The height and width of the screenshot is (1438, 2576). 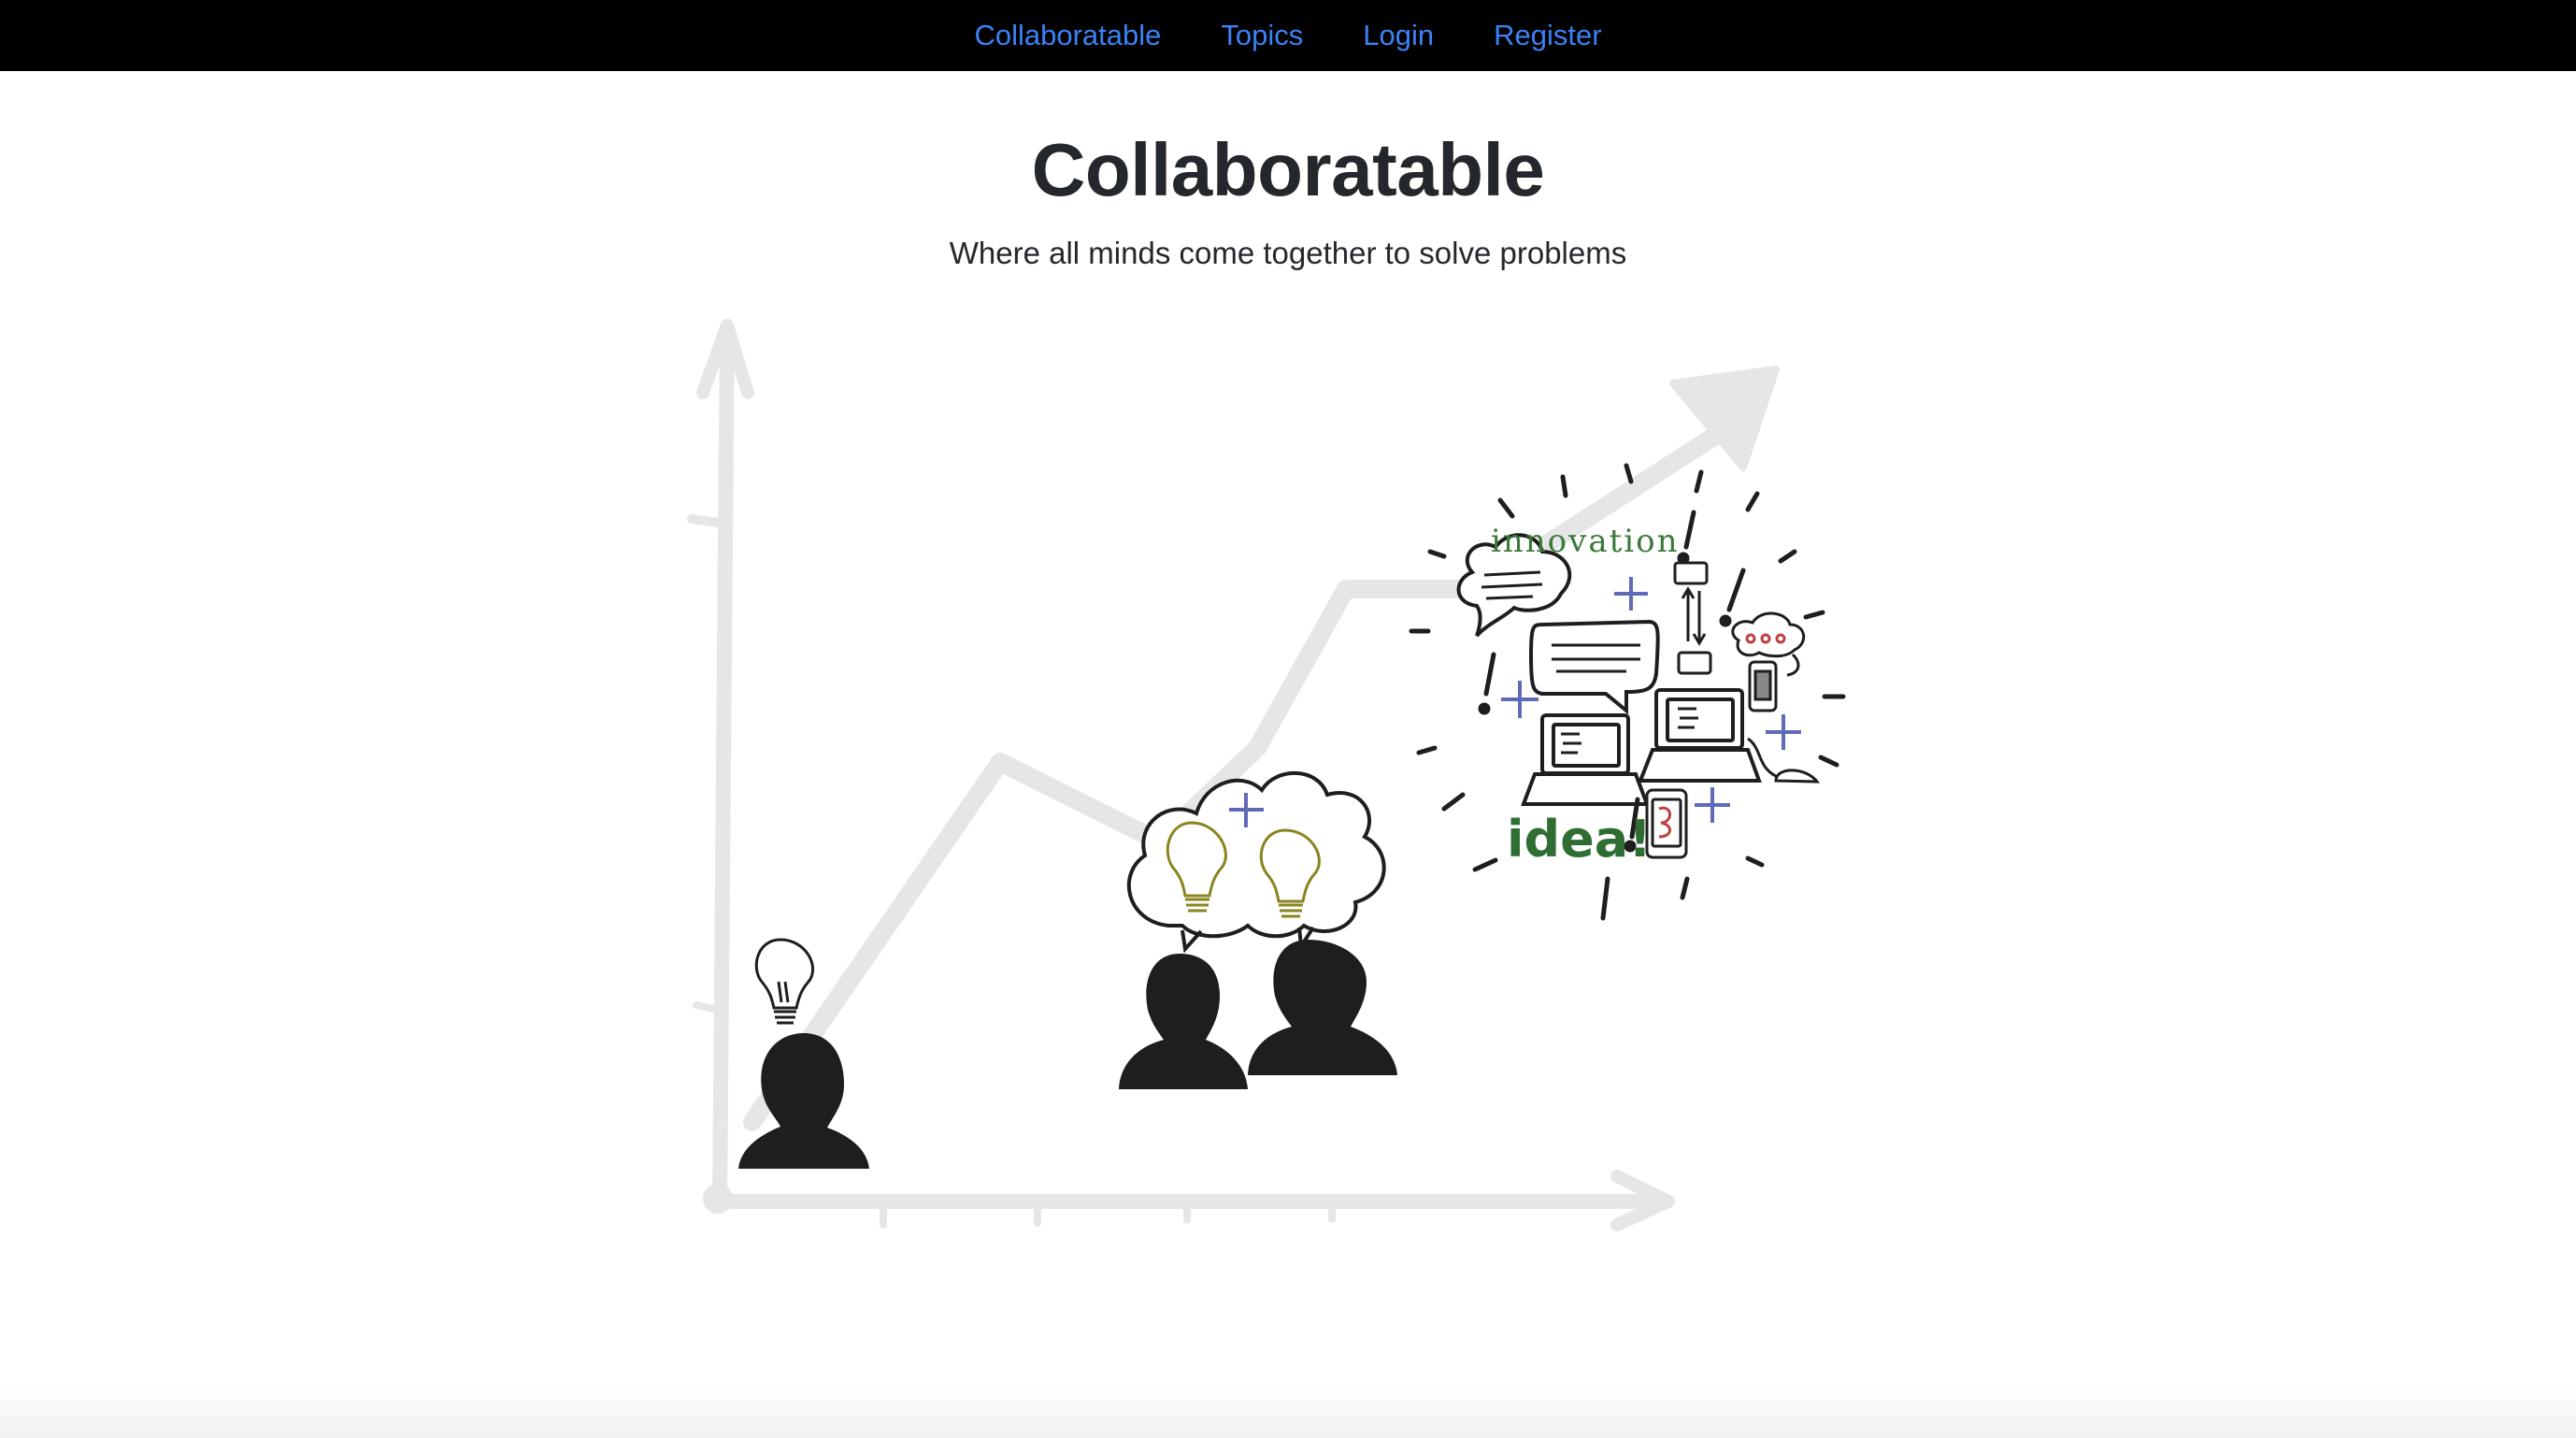 What do you see at coordinates (1585, 541) in the screenshot?
I see `innovation-label: innovation` at bounding box center [1585, 541].